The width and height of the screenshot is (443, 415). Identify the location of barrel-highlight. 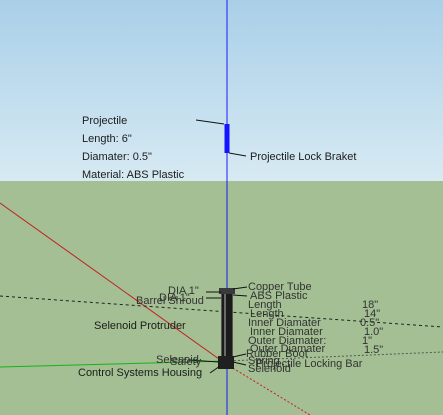
(225, 328).